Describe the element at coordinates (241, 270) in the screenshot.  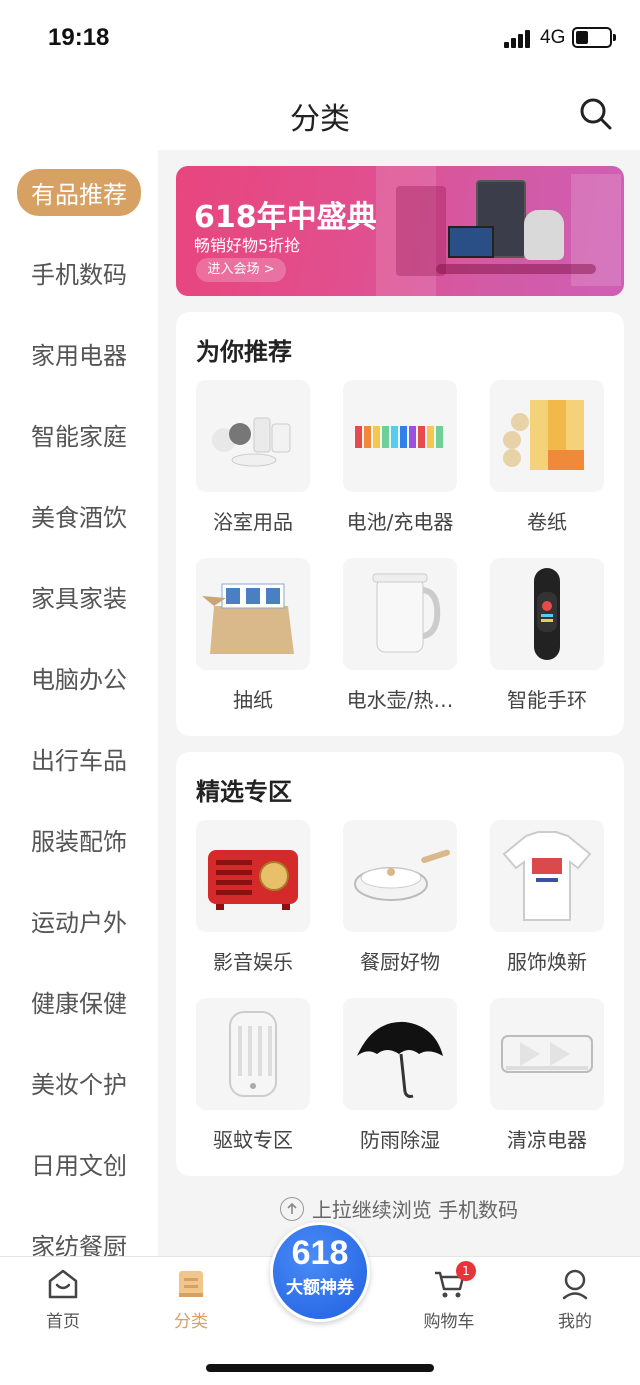
I see `enter-venue-button: 进入会场 >` at that location.